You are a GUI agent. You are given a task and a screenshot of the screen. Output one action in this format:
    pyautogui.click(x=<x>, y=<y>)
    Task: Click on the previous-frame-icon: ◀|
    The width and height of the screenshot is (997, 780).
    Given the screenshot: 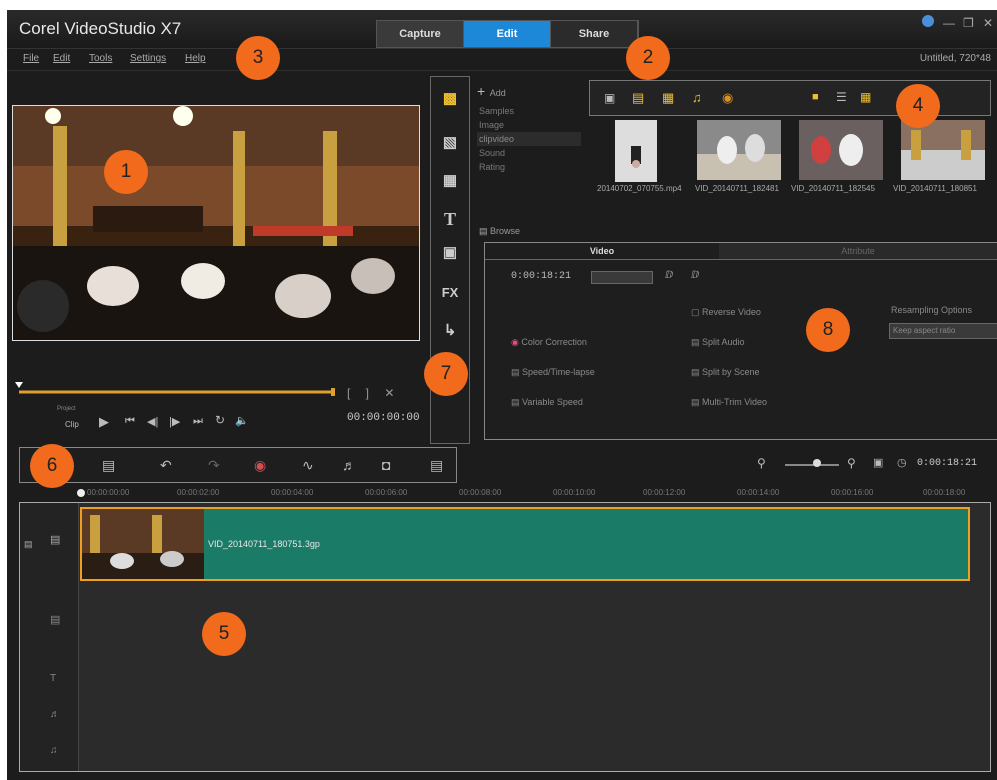 What is the action you would take?
    pyautogui.click(x=152, y=421)
    